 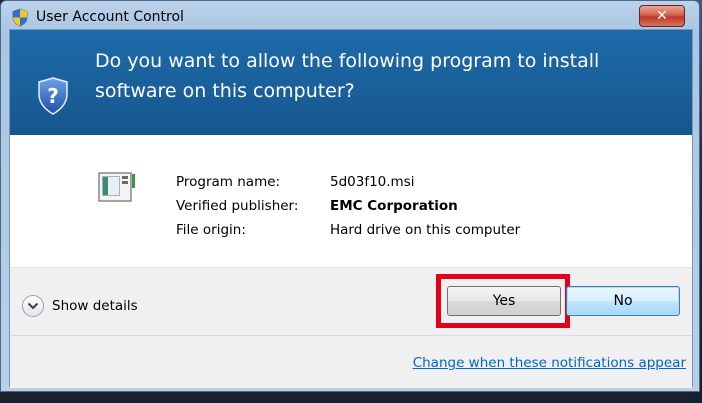 I want to click on yes-button: Yes, so click(x=504, y=301).